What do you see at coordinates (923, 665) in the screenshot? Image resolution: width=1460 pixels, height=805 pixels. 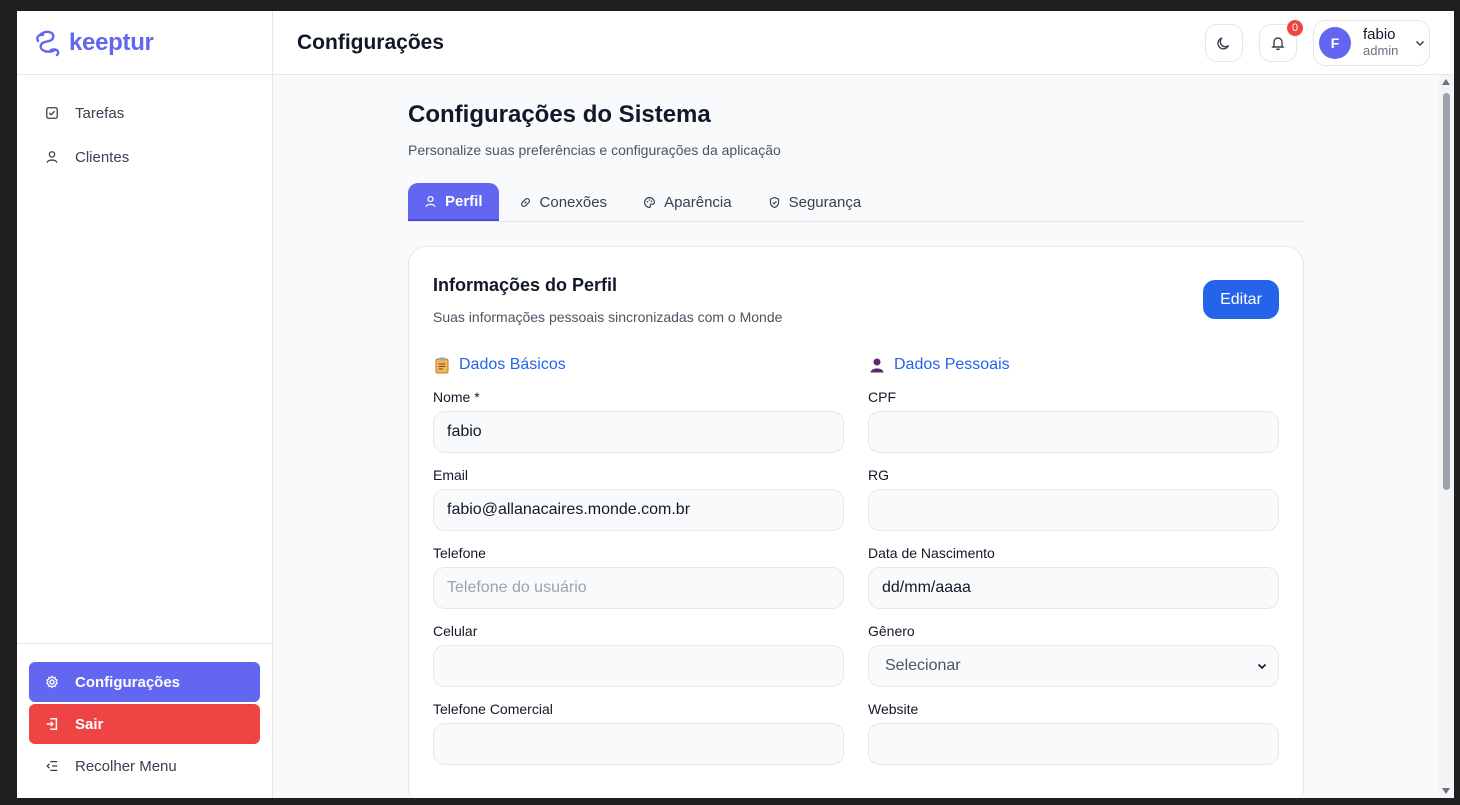 I see `gender-select-value: Selecionar` at bounding box center [923, 665].